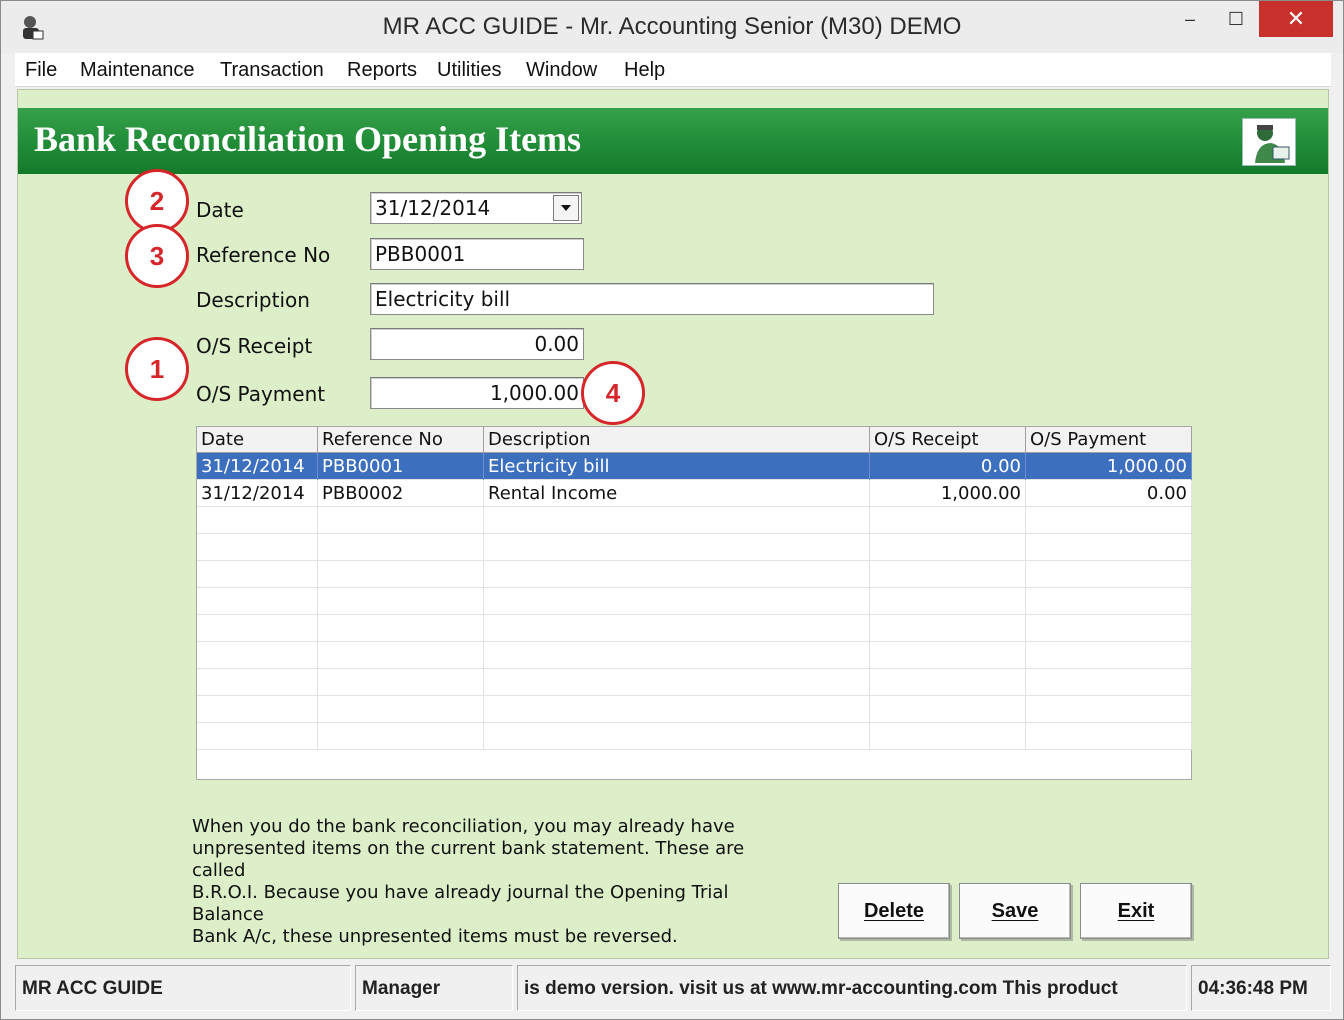 This screenshot has height=1020, width=1344. What do you see at coordinates (183, 988) in the screenshot?
I see `status-app: MR ACC GUIDE` at bounding box center [183, 988].